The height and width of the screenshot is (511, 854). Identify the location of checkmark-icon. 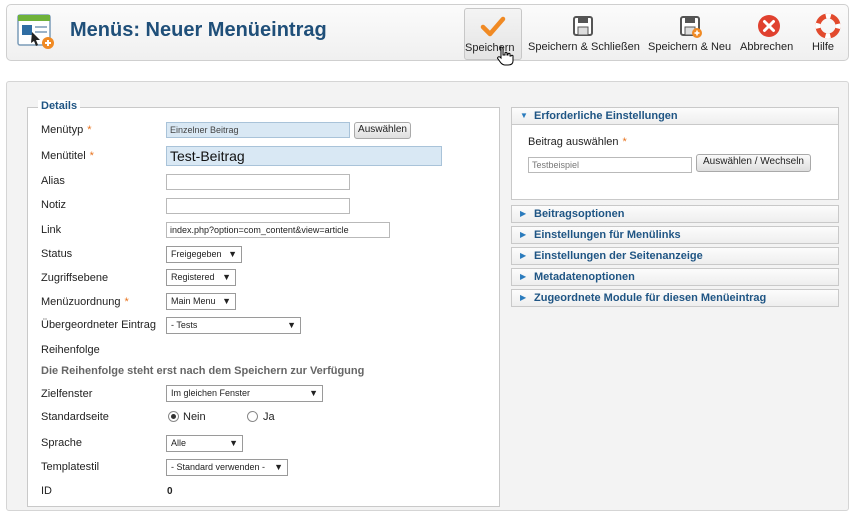
(493, 26).